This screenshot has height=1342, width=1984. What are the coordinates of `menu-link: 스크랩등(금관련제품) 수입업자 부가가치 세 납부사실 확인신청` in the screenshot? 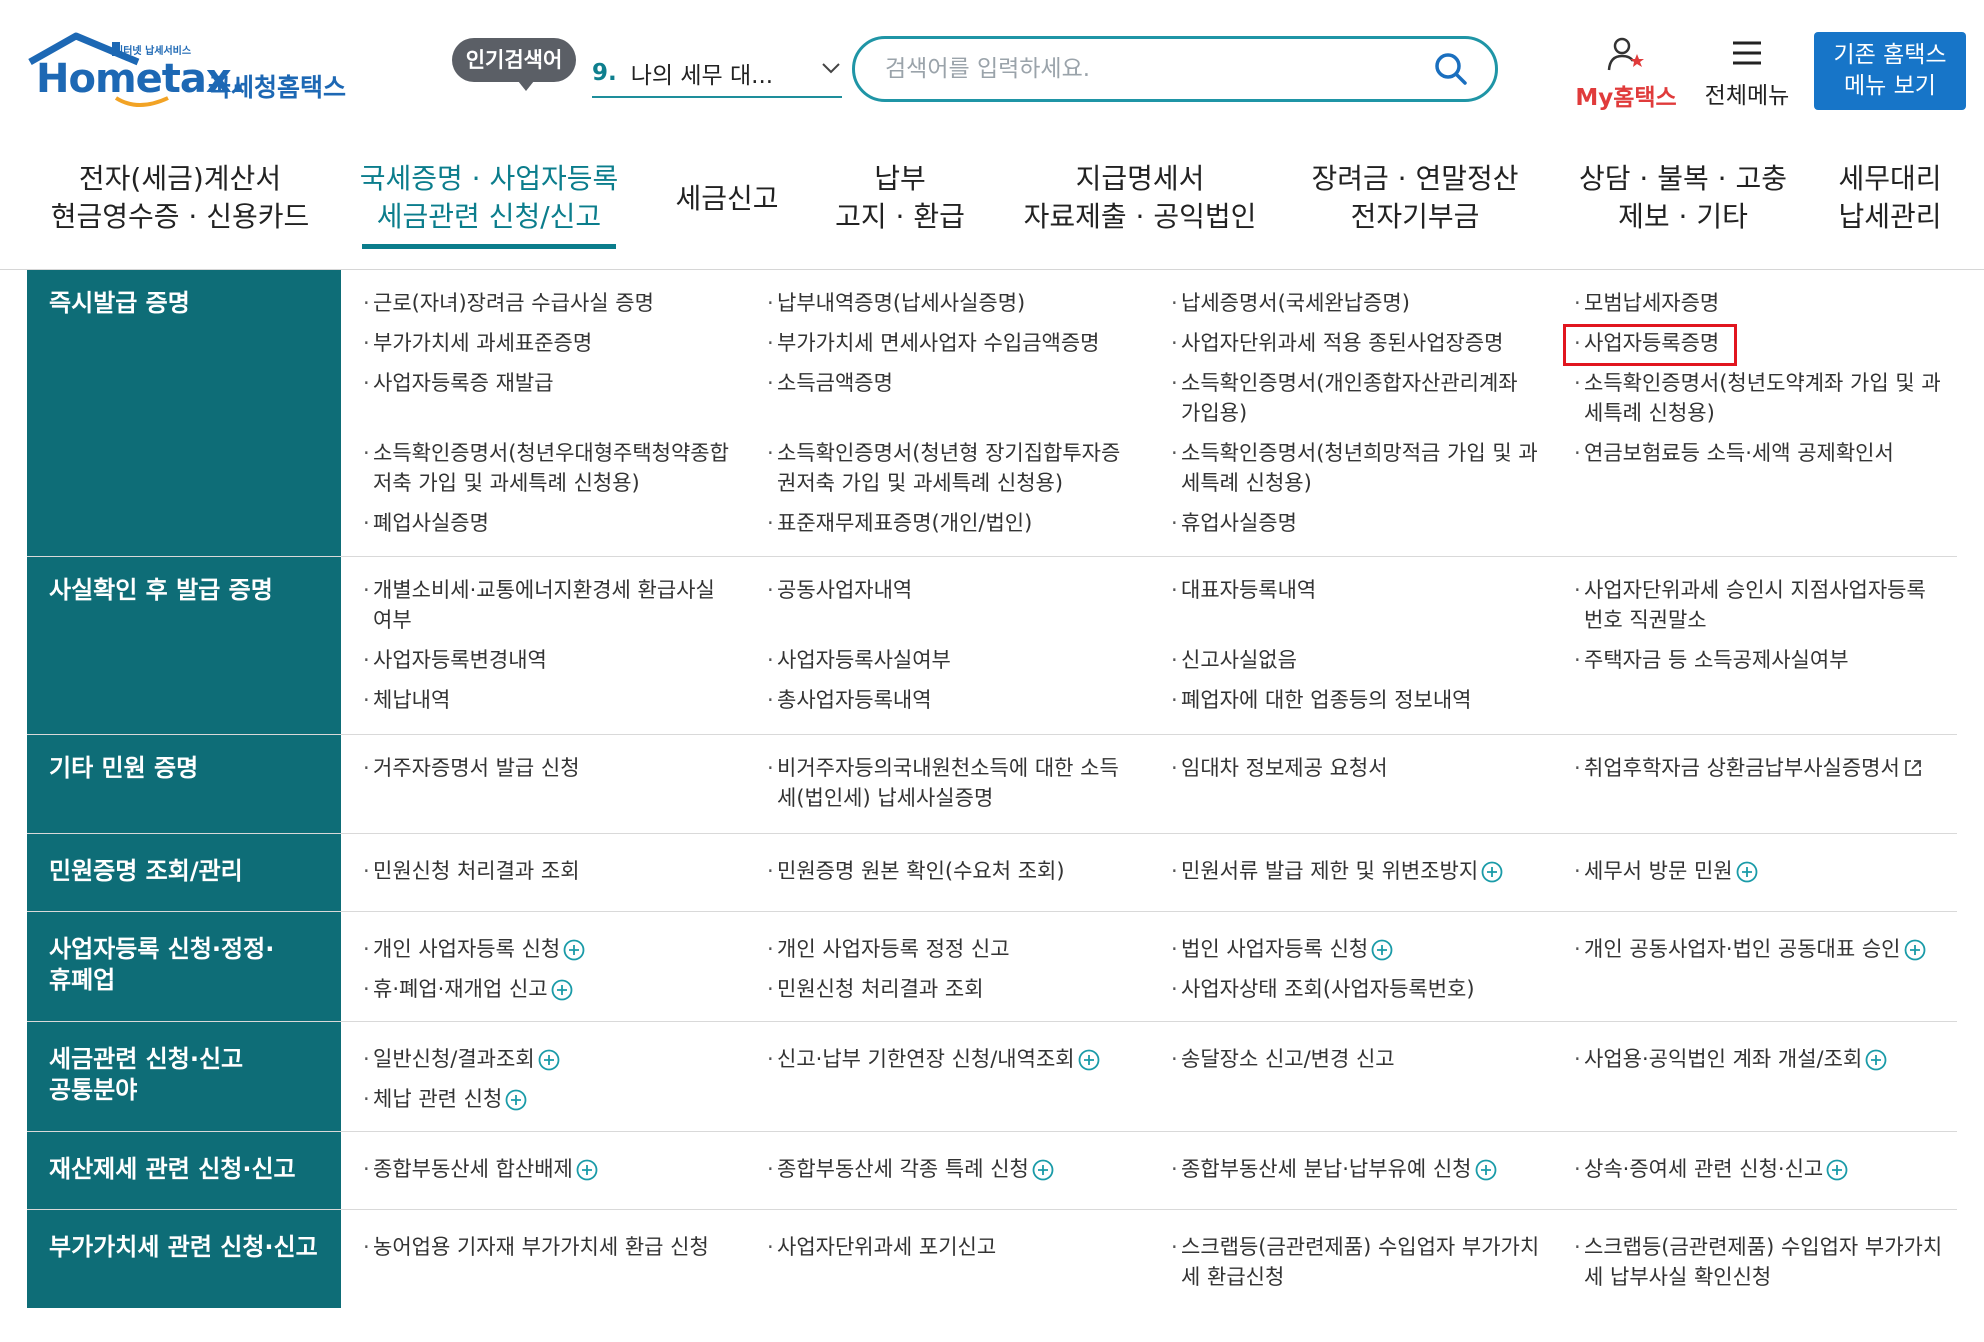 It's located at (1764, 1262).